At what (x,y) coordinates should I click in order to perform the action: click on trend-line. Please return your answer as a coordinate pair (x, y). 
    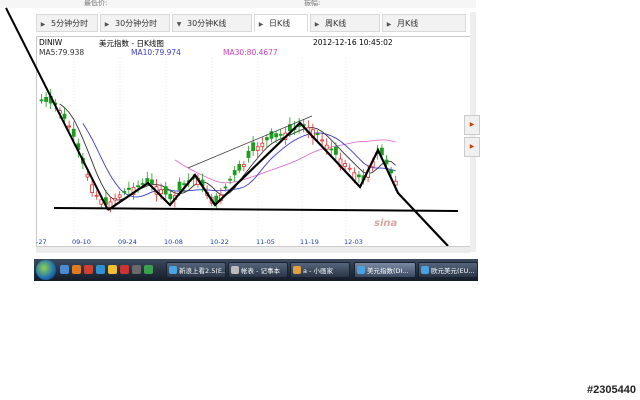
    Looking at the image, I should click on (250, 142).